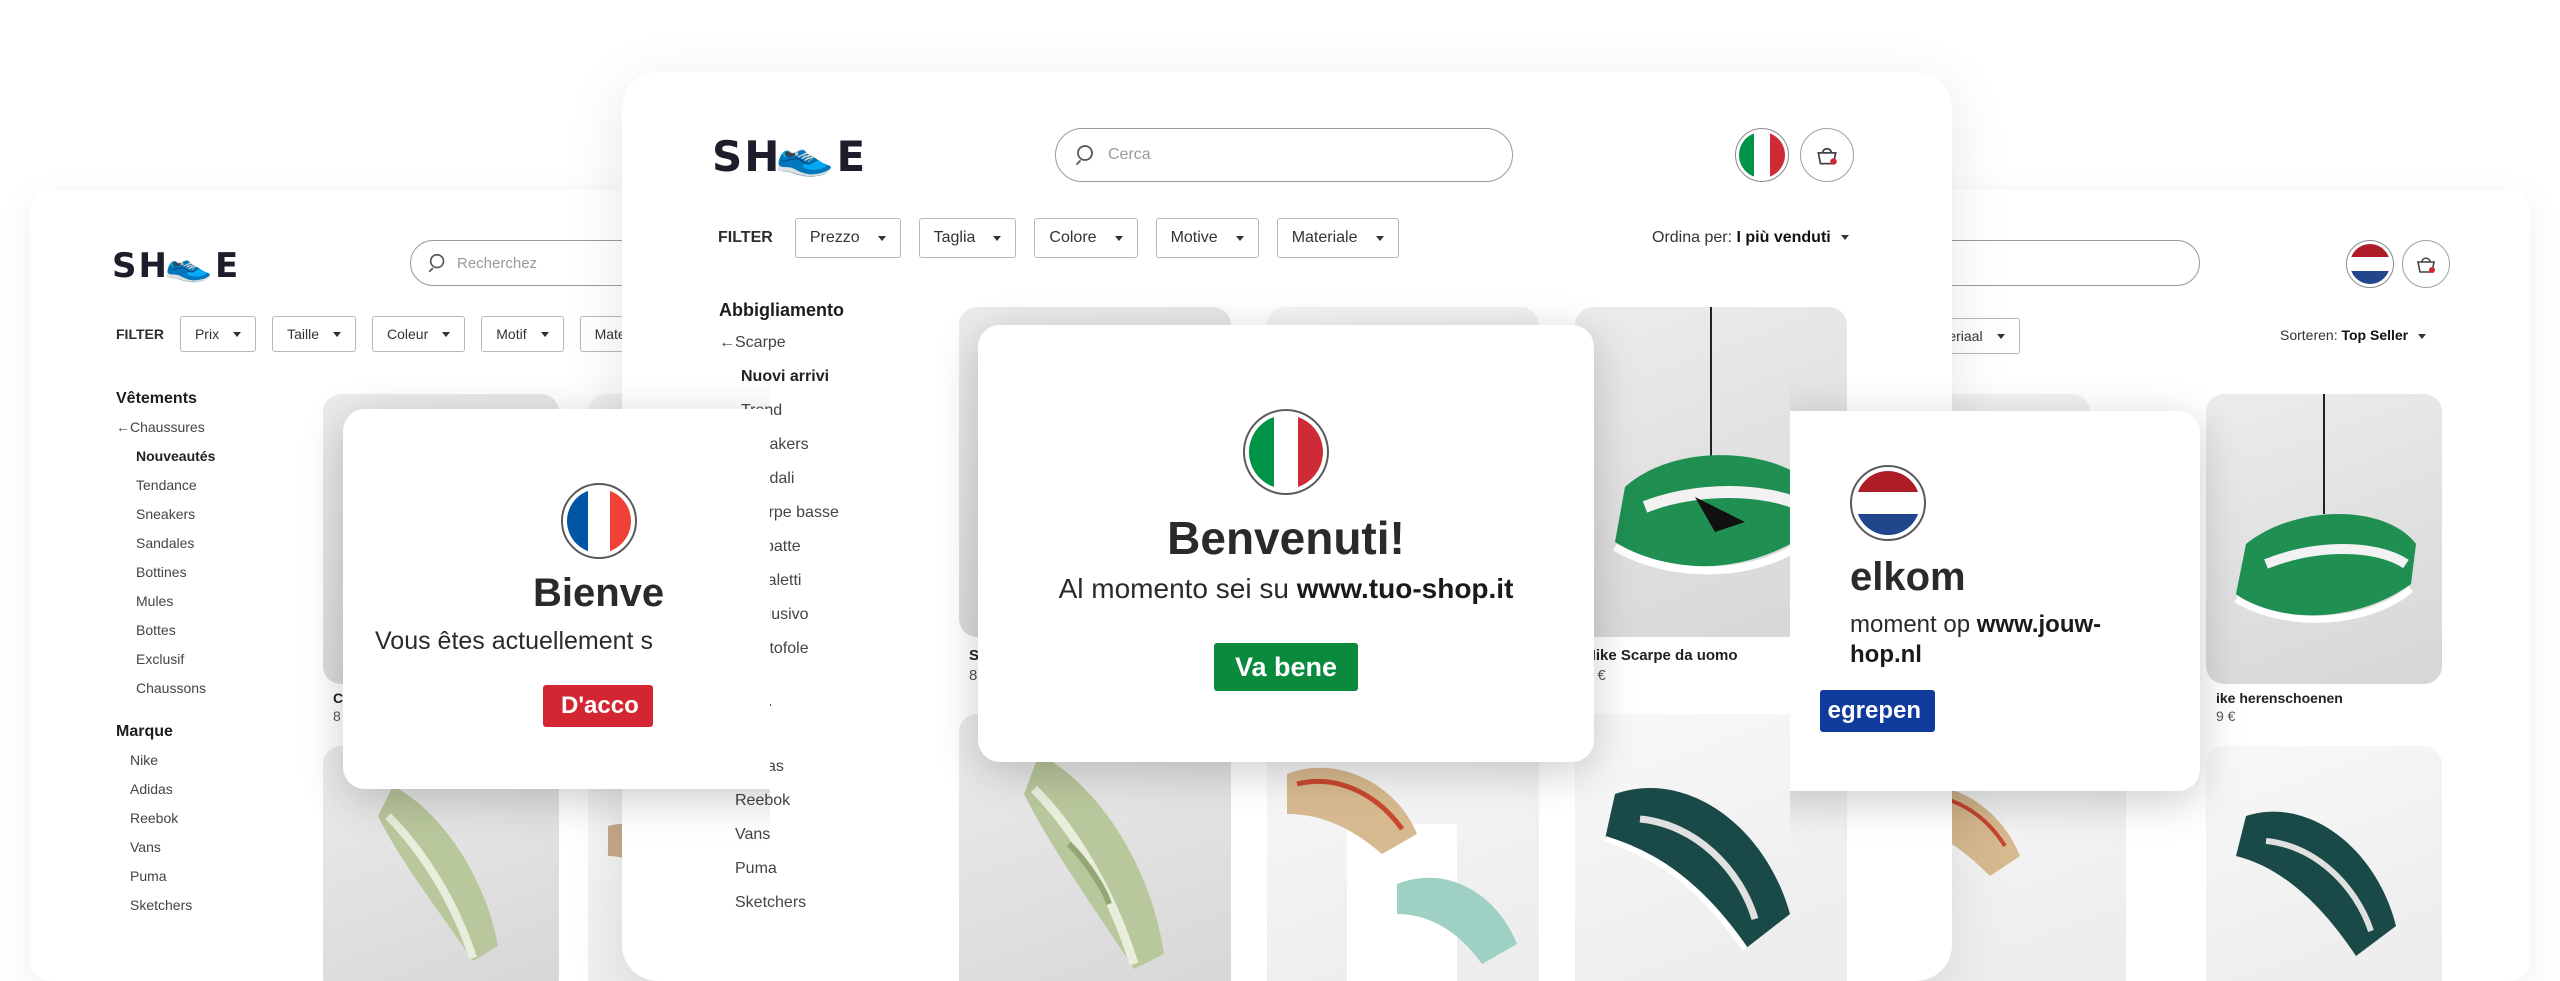 The height and width of the screenshot is (981, 2560). What do you see at coordinates (1877, 711) in the screenshot?
I see `popup-confirm-button: egrepen` at bounding box center [1877, 711].